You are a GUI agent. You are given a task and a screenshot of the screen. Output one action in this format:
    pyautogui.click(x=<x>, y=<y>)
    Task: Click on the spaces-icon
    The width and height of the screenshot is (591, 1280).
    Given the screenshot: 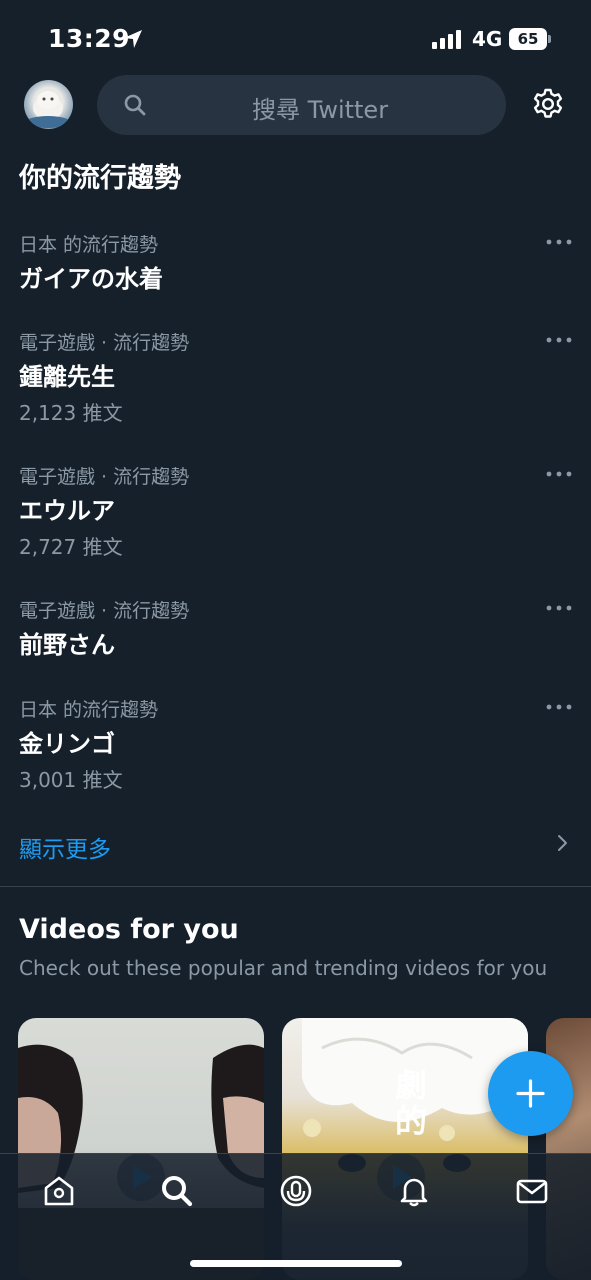 What is the action you would take?
    pyautogui.click(x=296, y=1191)
    